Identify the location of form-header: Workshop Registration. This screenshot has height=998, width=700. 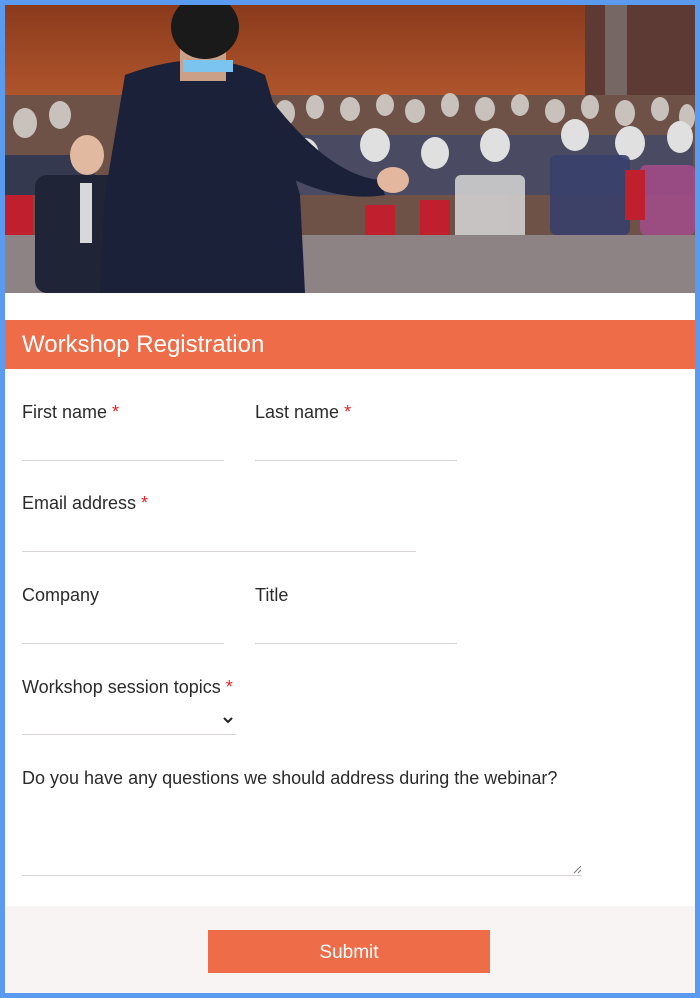
(350, 344).